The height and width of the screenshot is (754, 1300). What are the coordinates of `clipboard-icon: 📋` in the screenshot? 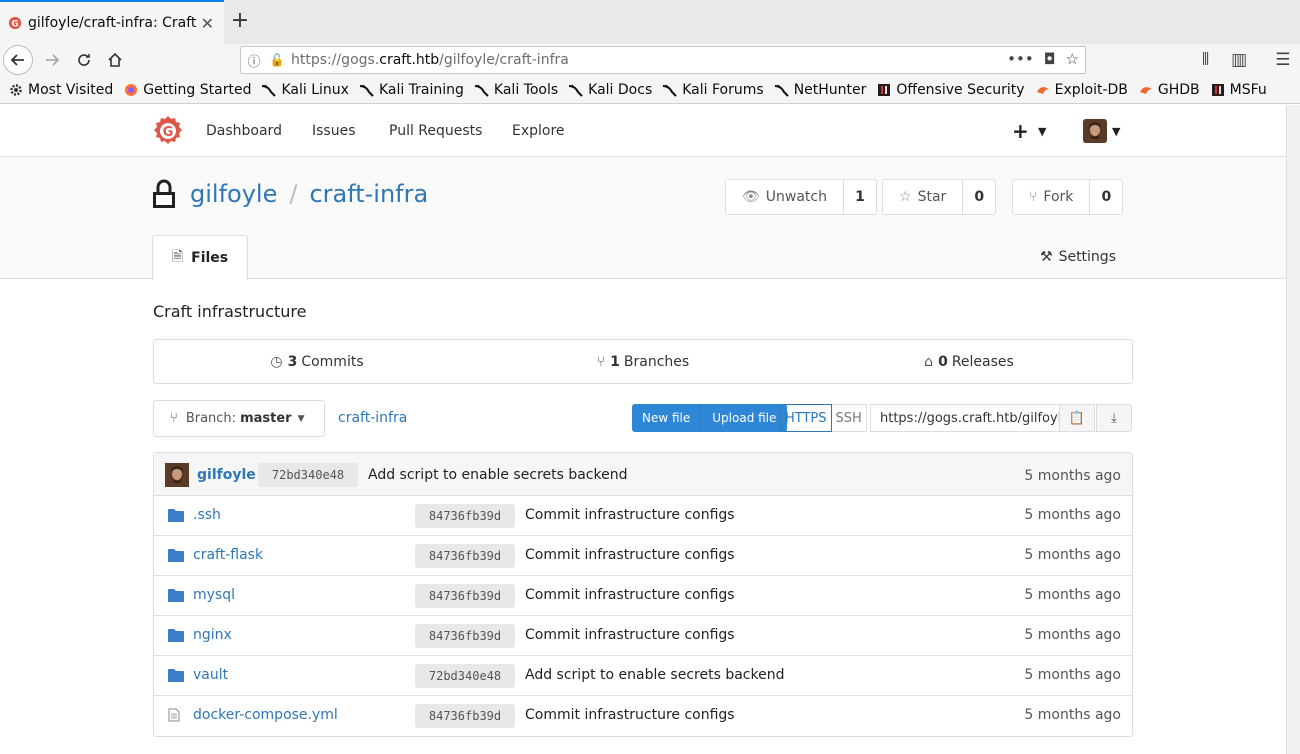 It's located at (1077, 418).